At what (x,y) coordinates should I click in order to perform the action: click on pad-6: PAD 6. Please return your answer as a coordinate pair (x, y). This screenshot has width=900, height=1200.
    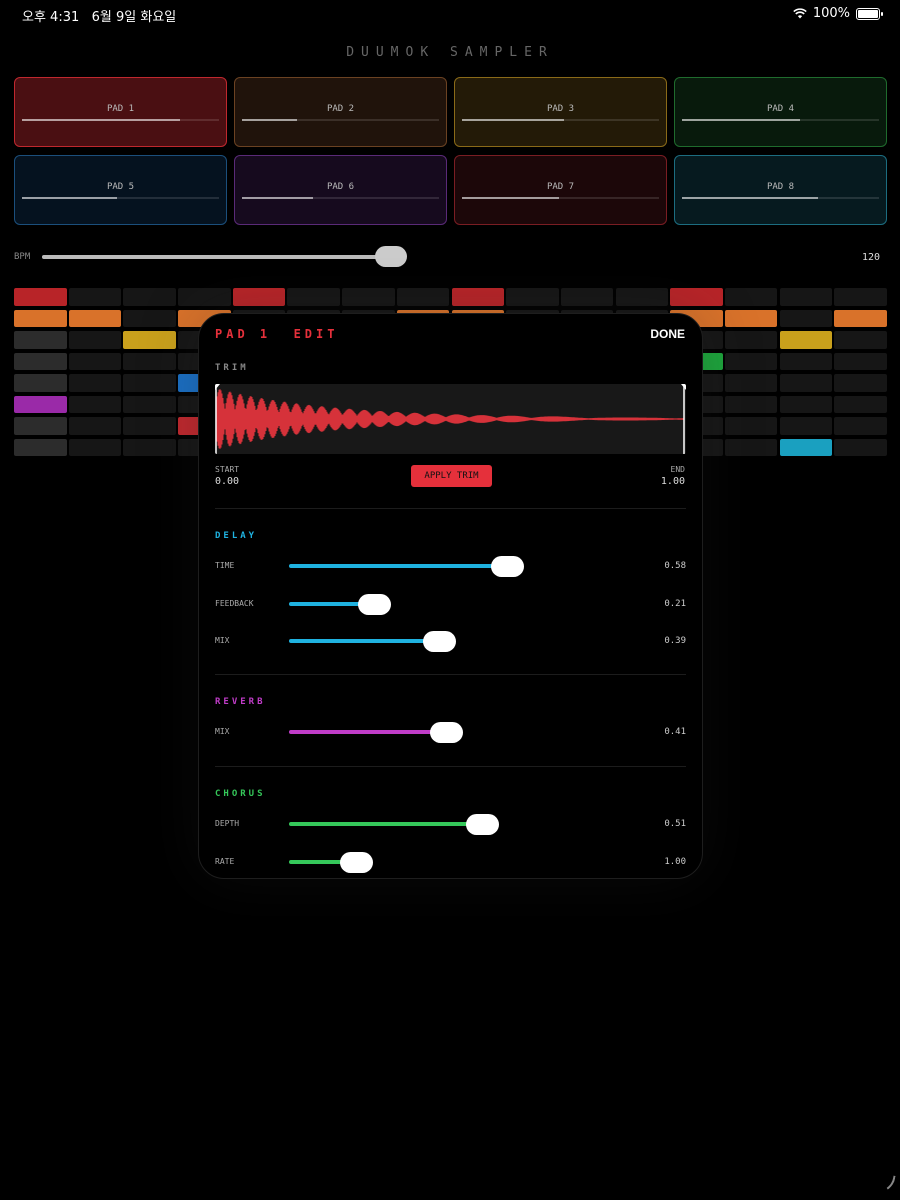
    Looking at the image, I should click on (340, 190).